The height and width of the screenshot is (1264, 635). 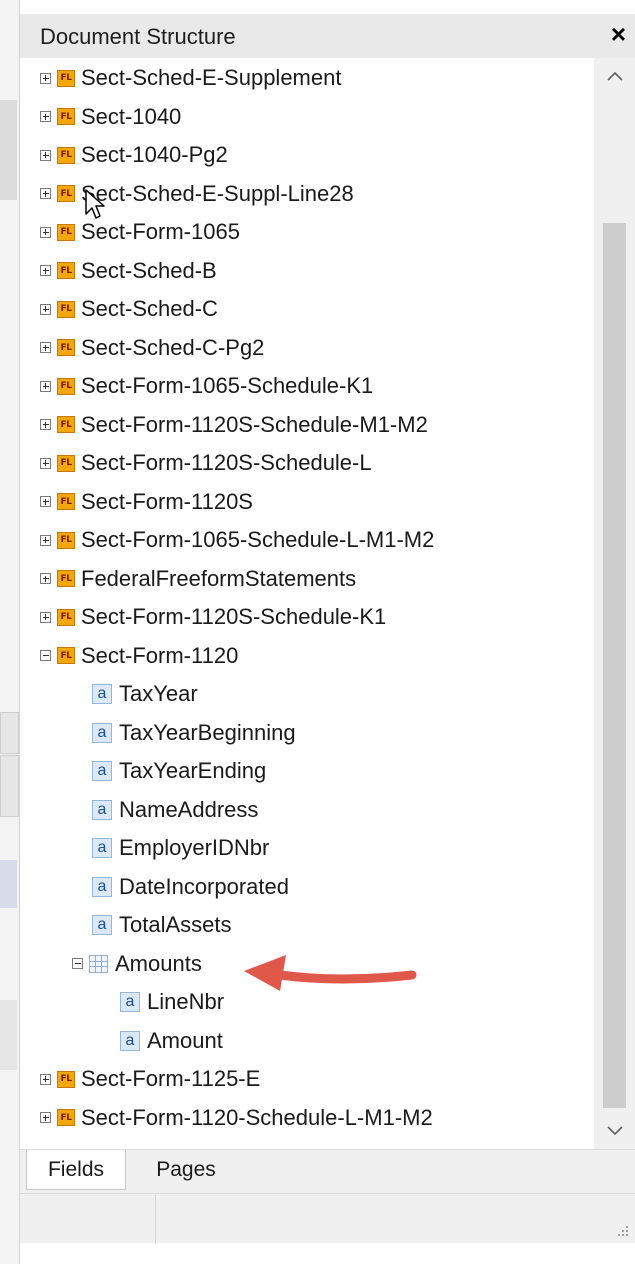 I want to click on tree-section-item: FL Sect-1040, so click(x=110, y=117).